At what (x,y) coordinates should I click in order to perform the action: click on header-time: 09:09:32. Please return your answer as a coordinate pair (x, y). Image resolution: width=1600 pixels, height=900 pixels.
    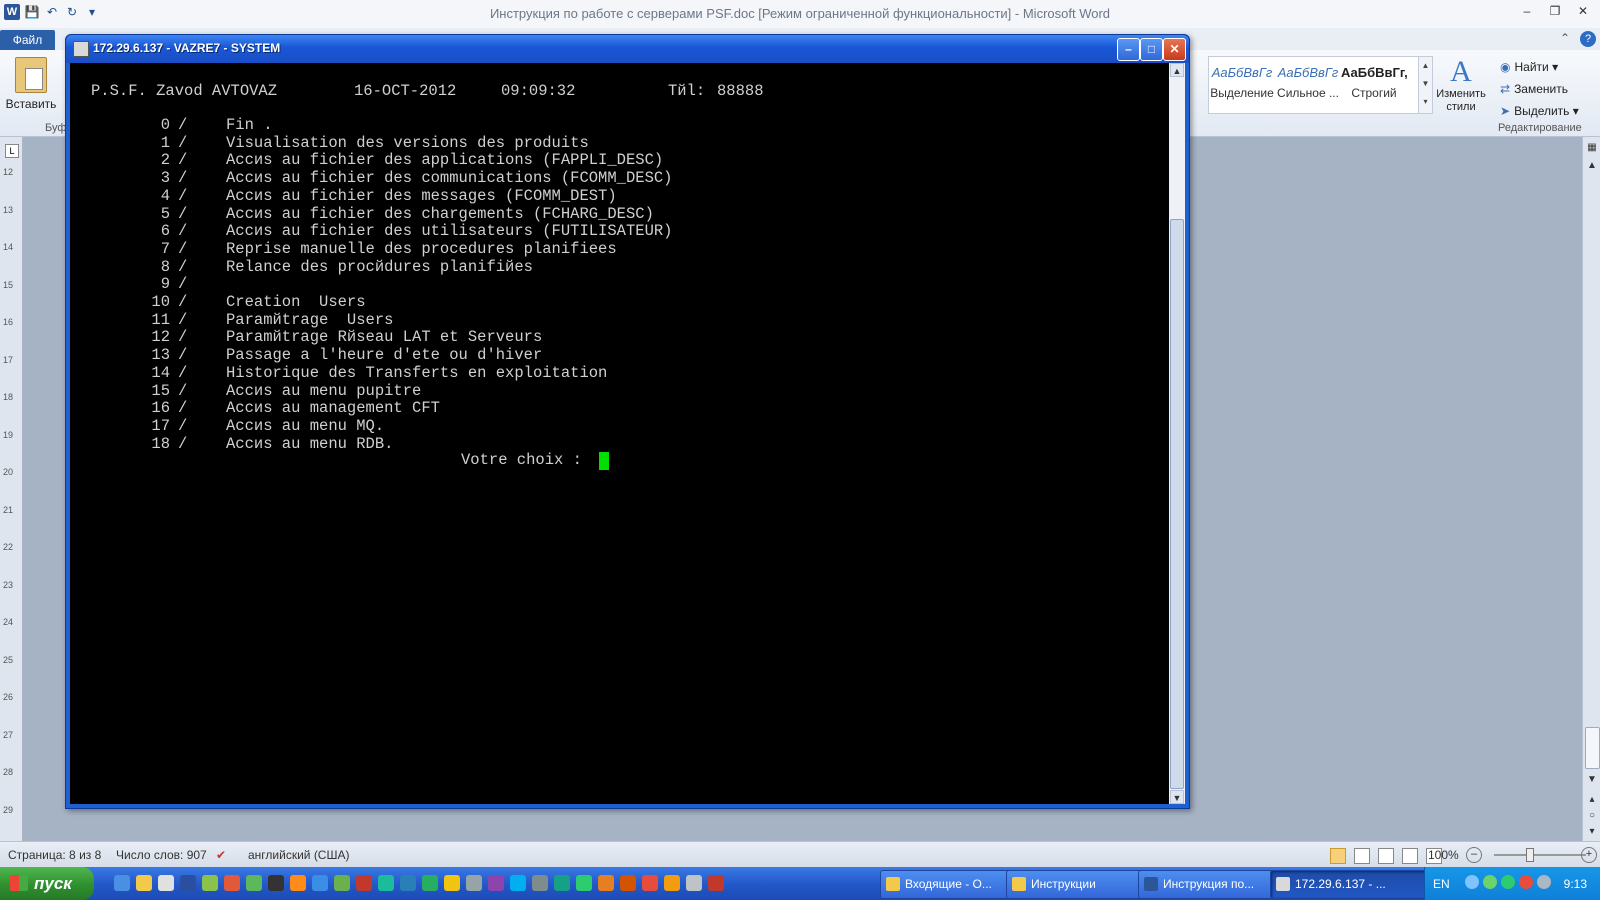
    Looking at the image, I should click on (538, 91).